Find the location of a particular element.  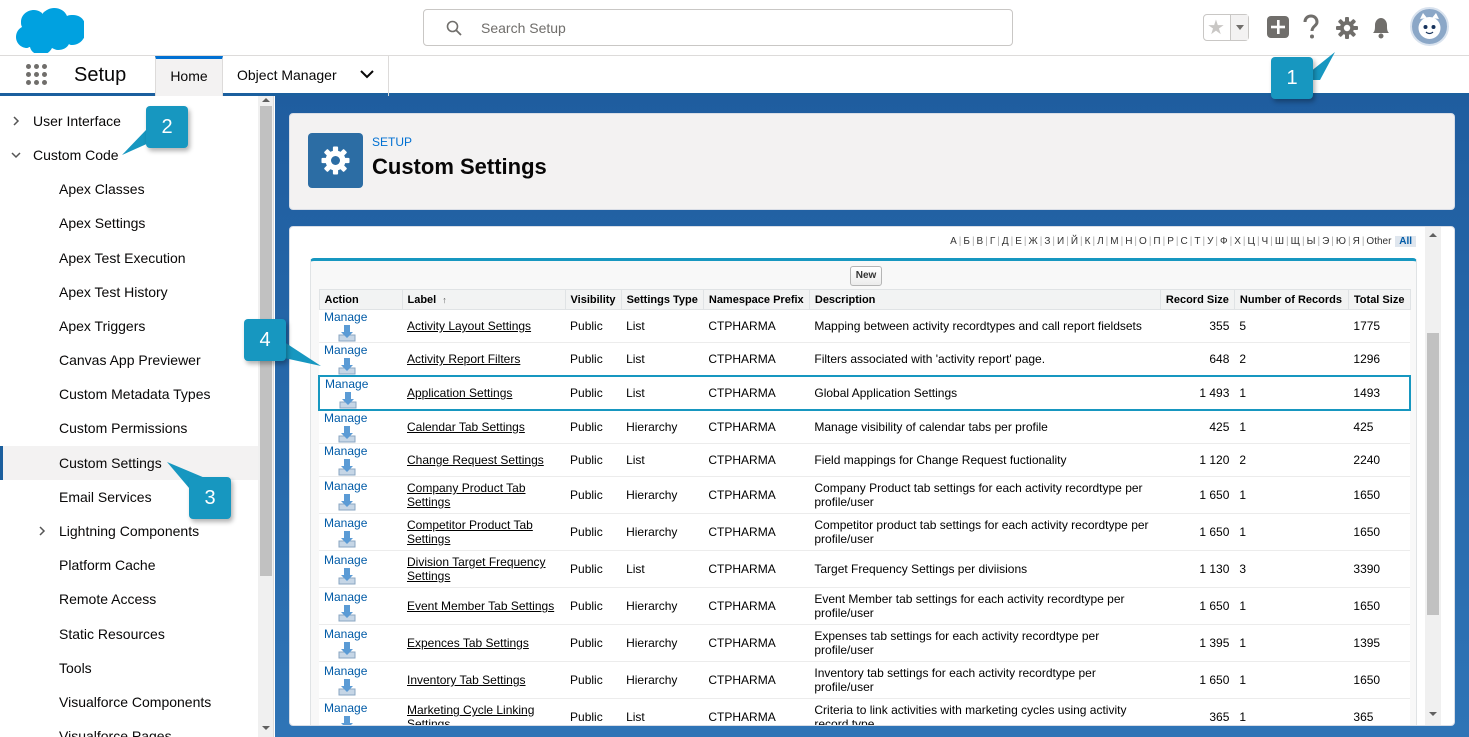

setting-label-link: Marketing Cycle Linking Settings is located at coordinates (484, 711).